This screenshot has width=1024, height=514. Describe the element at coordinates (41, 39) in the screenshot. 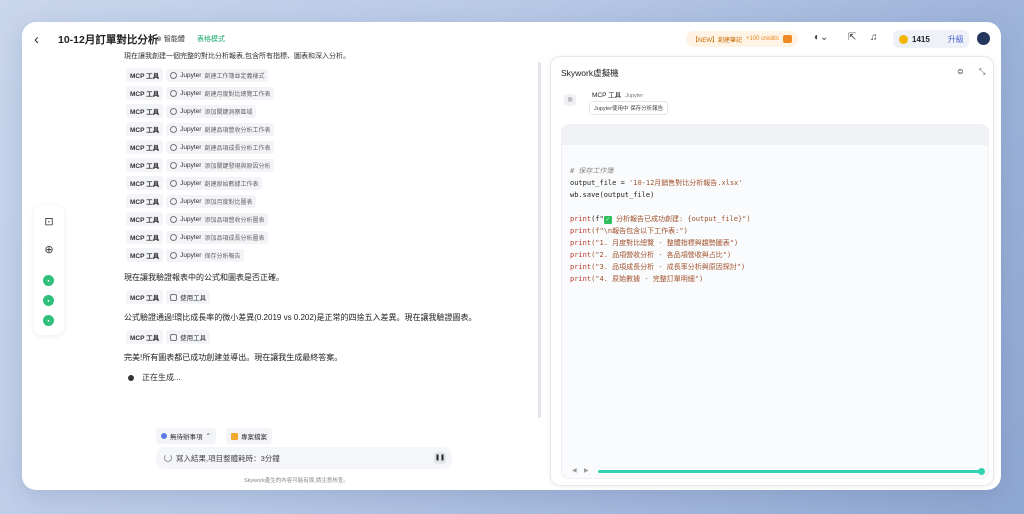

I see `back-arrow-icon: ‹` at that location.